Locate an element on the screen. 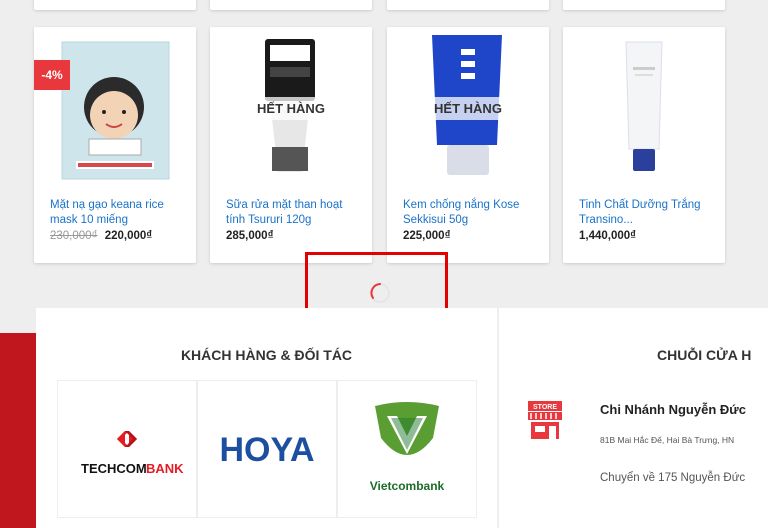  price-row: 1,440,000₫ is located at coordinates (607, 236).